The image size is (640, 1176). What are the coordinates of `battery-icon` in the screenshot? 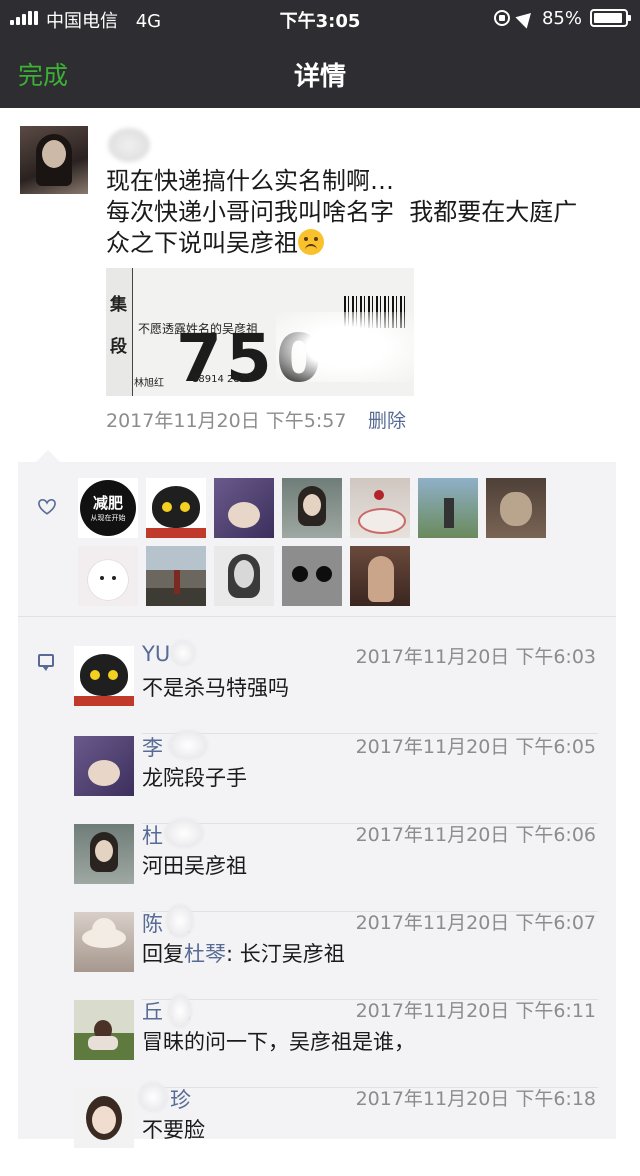 It's located at (610, 18).